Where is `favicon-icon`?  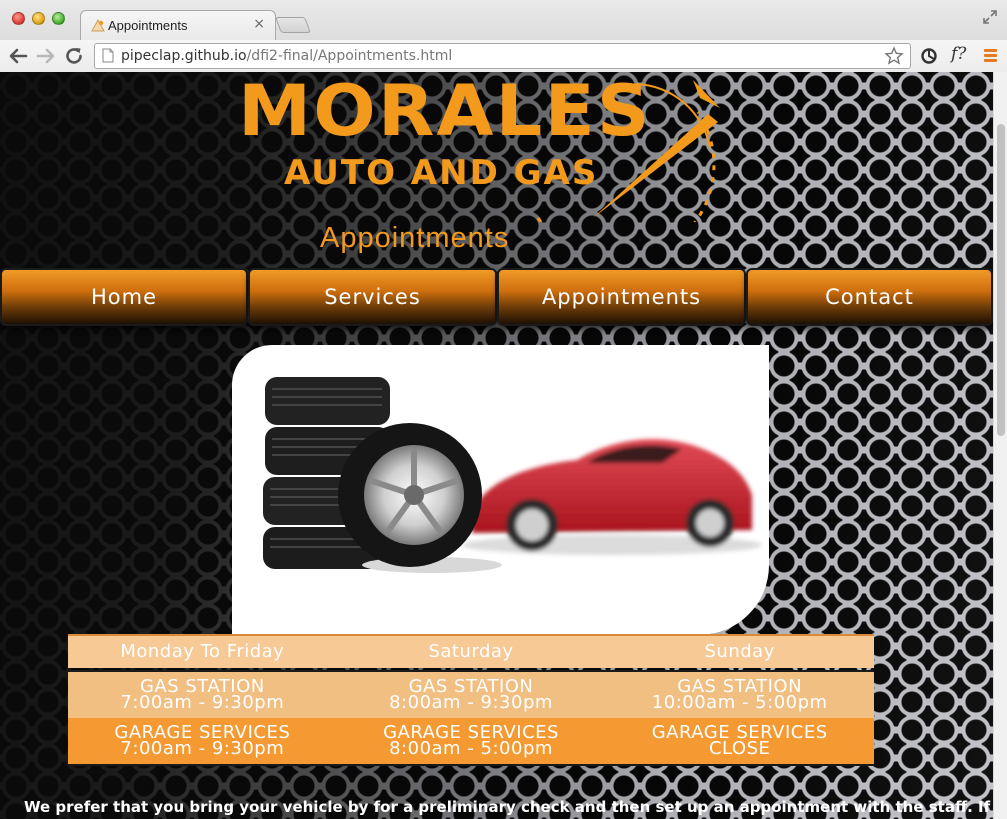
favicon-icon is located at coordinates (98, 25).